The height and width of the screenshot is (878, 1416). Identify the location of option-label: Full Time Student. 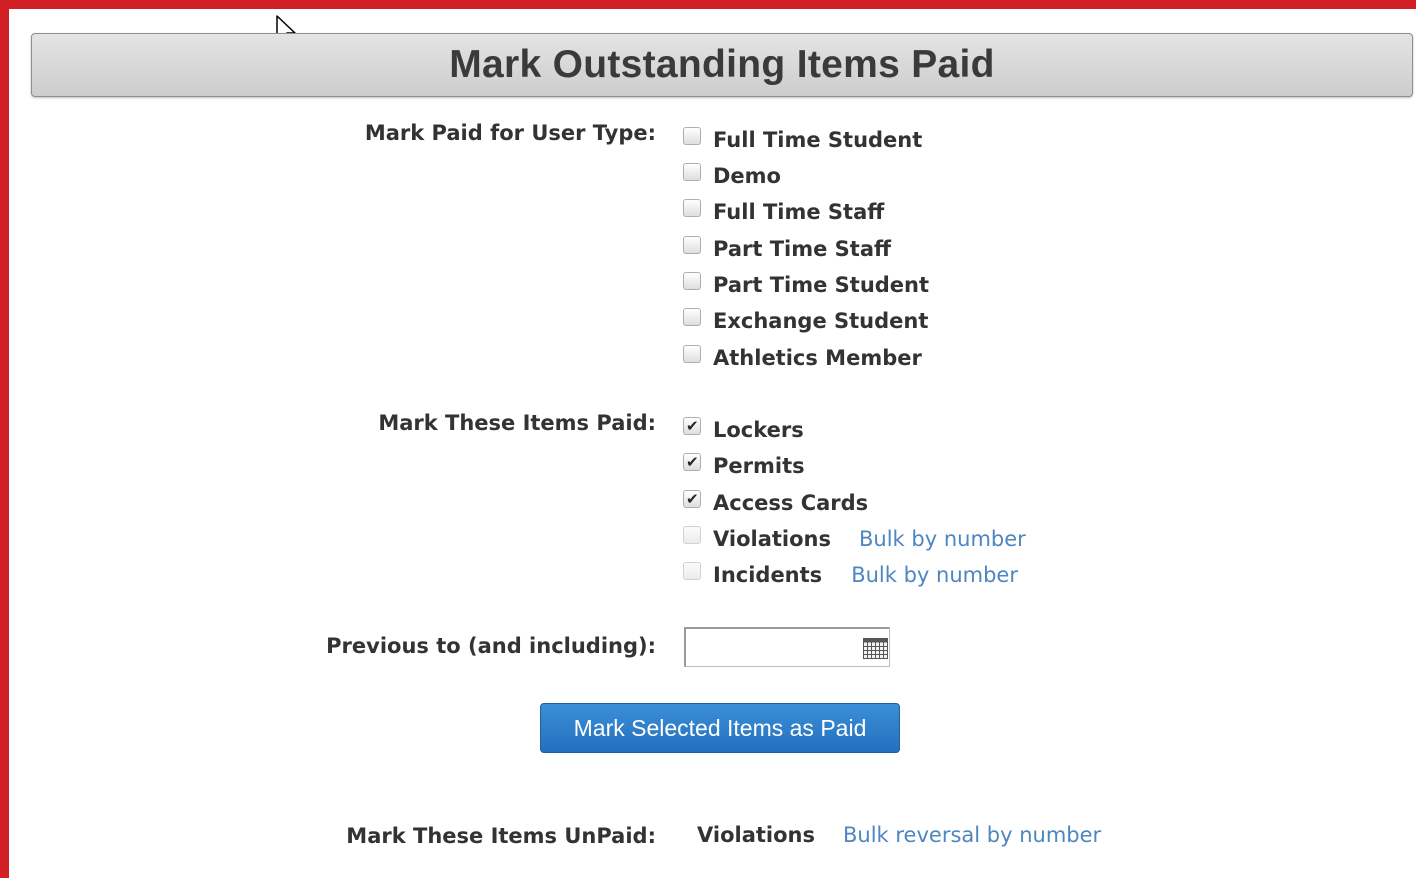
(818, 140).